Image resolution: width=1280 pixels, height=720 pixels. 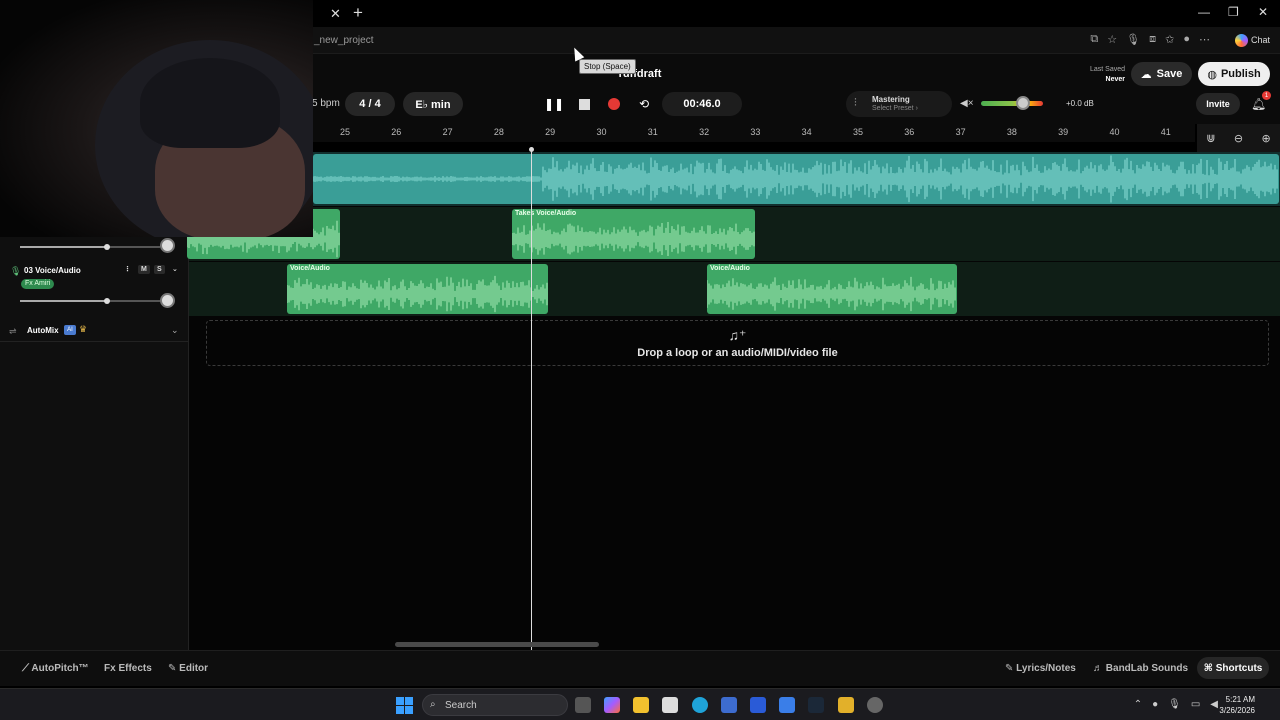 What do you see at coordinates (1195, 704) in the screenshot?
I see `display-icon: ▭` at bounding box center [1195, 704].